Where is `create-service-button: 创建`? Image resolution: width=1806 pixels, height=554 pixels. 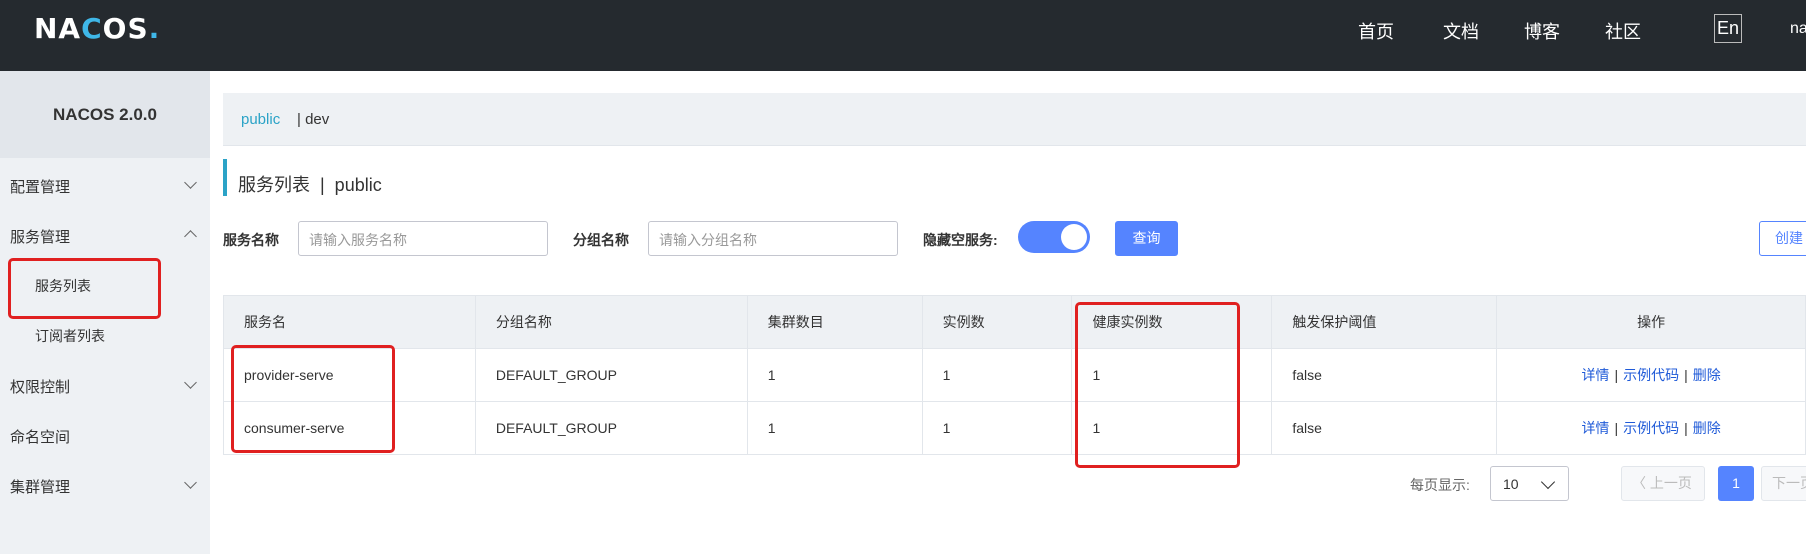
create-service-button: 创建 is located at coordinates (1782, 238).